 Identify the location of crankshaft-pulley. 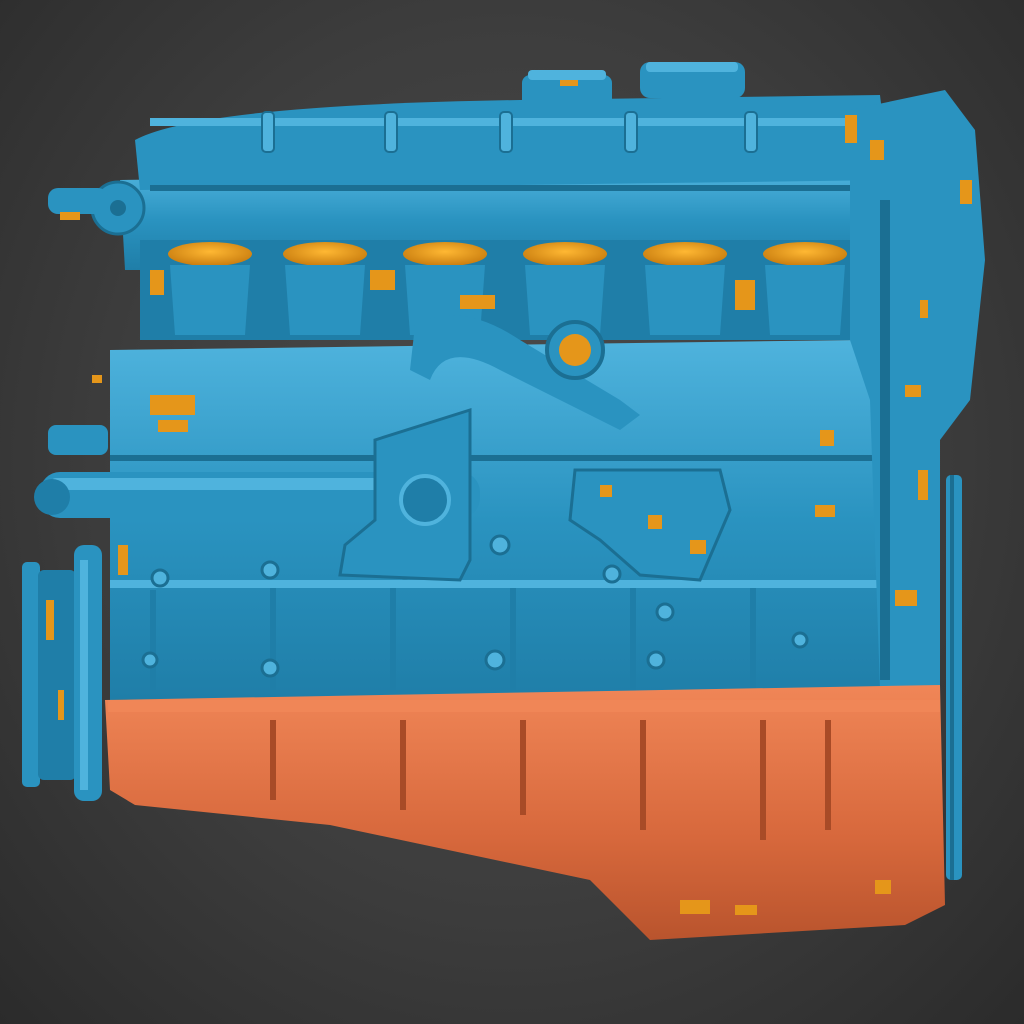
(62, 673).